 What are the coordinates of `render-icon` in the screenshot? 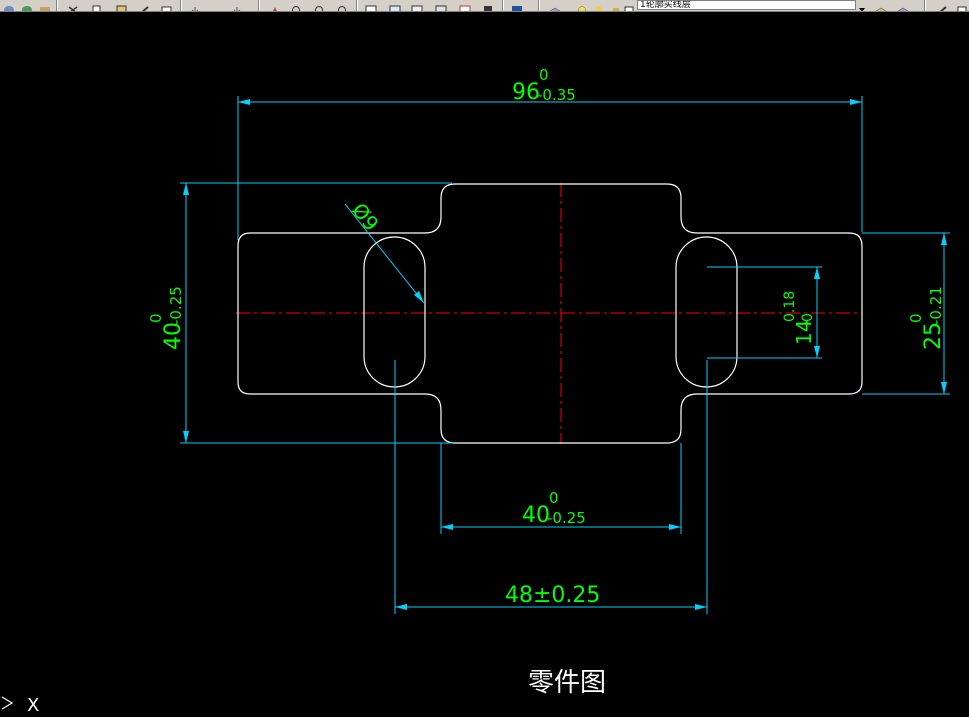 It's located at (45, 5).